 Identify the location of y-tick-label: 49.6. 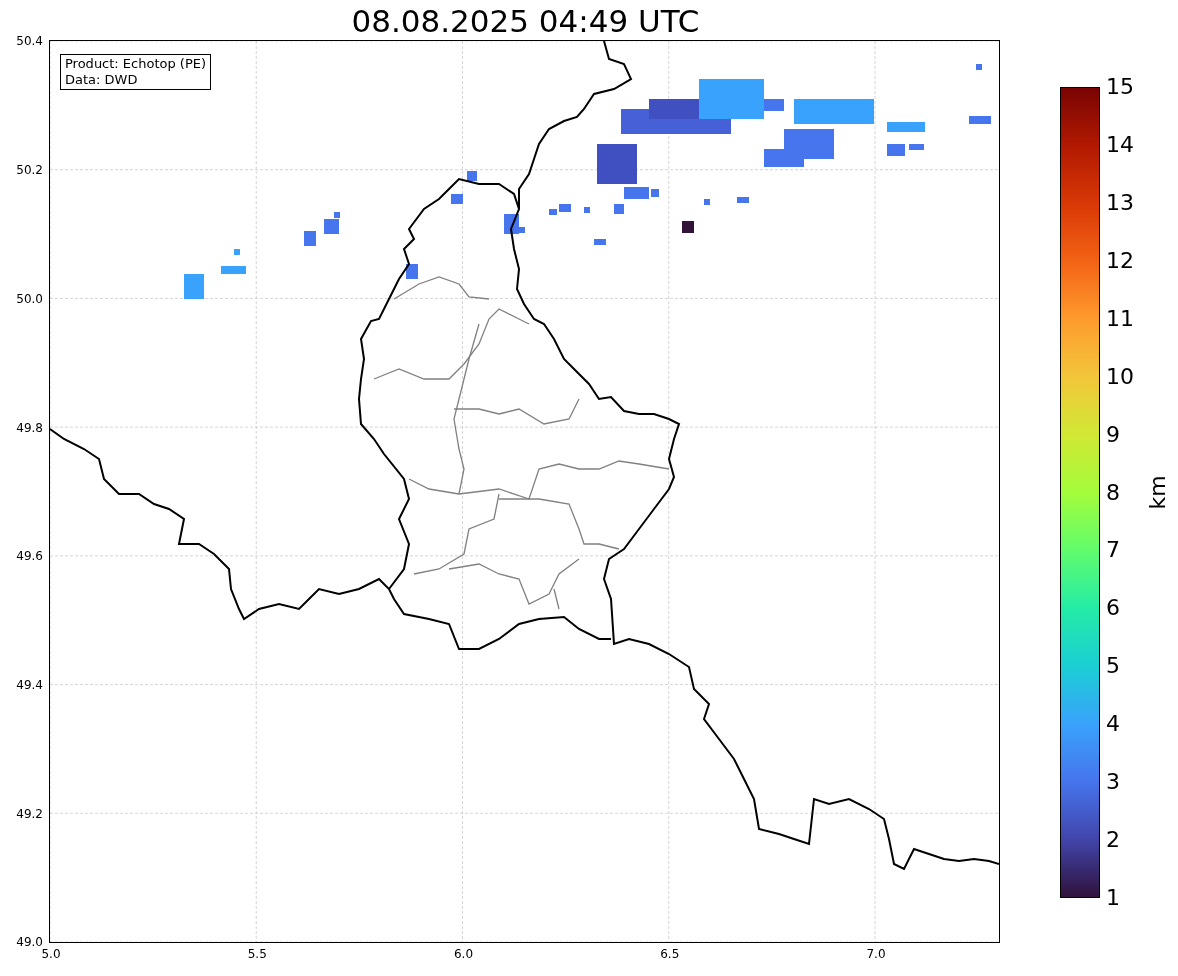
(29, 556).